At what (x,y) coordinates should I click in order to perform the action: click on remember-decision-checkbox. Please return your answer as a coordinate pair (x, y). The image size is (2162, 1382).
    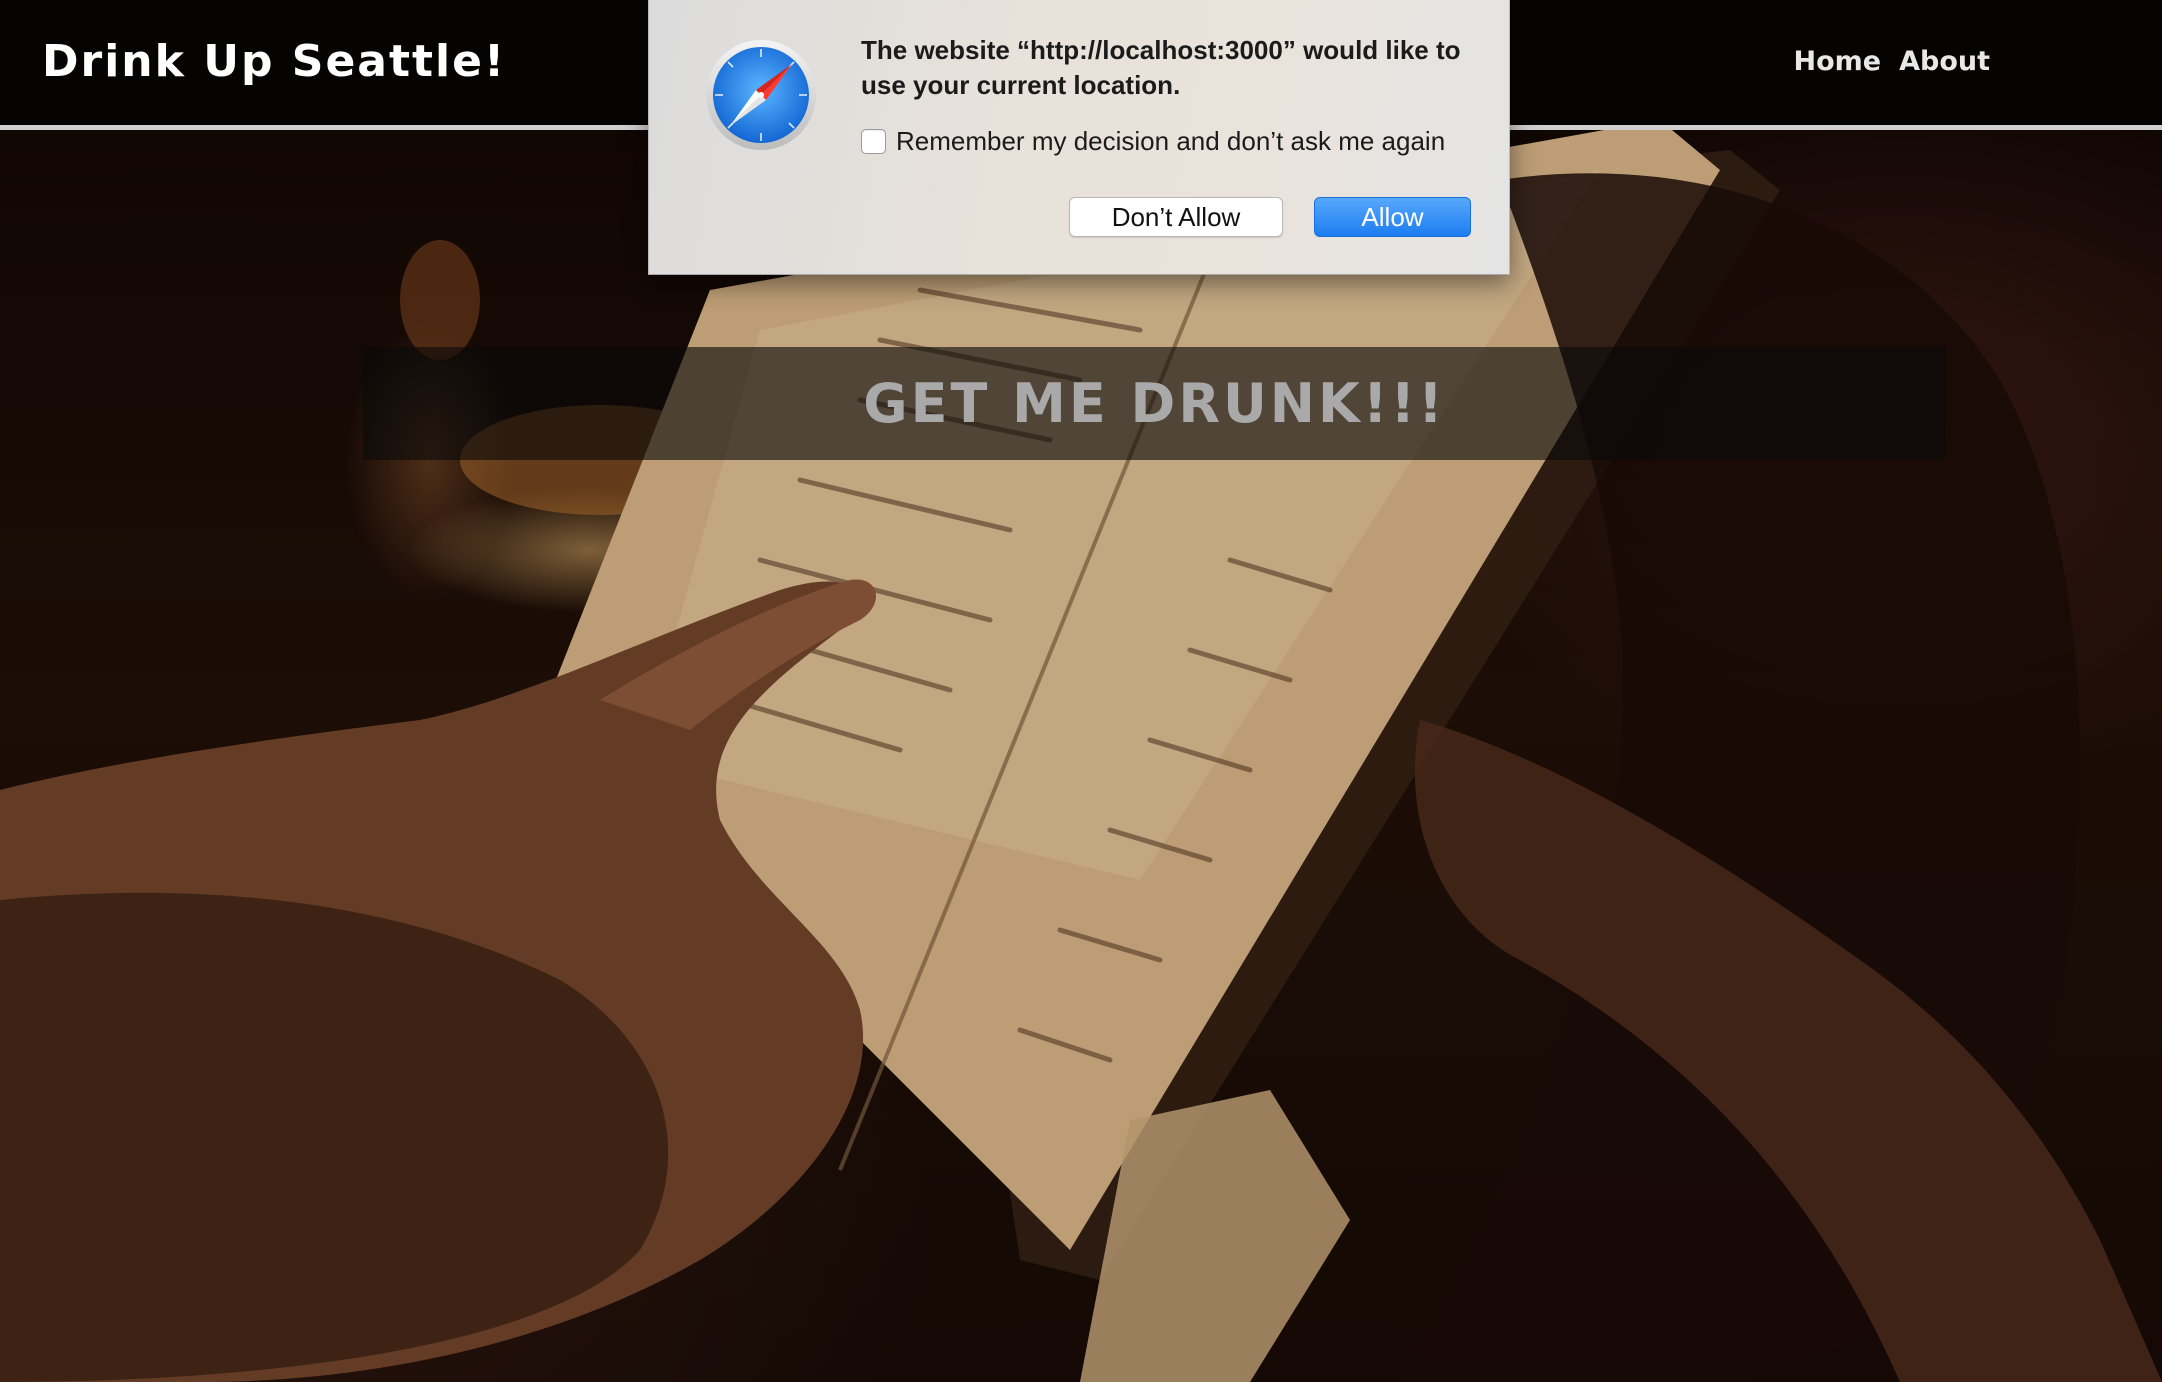
    Looking at the image, I should click on (873, 141).